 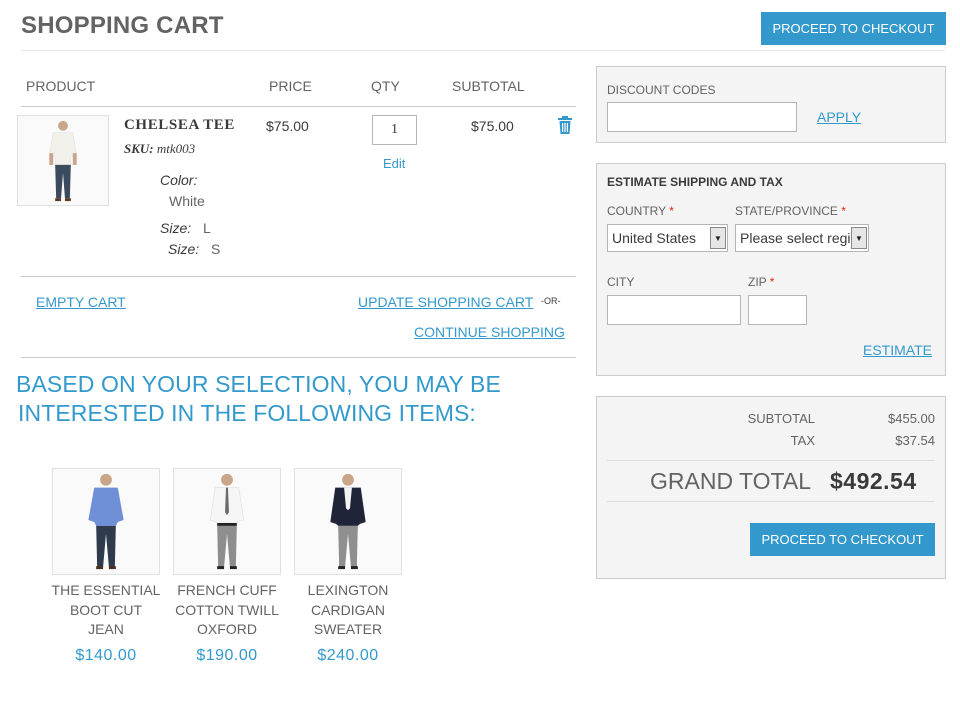 I want to click on update-shopping-cart-link: UPDATE SHOPPING CART, so click(x=445, y=302).